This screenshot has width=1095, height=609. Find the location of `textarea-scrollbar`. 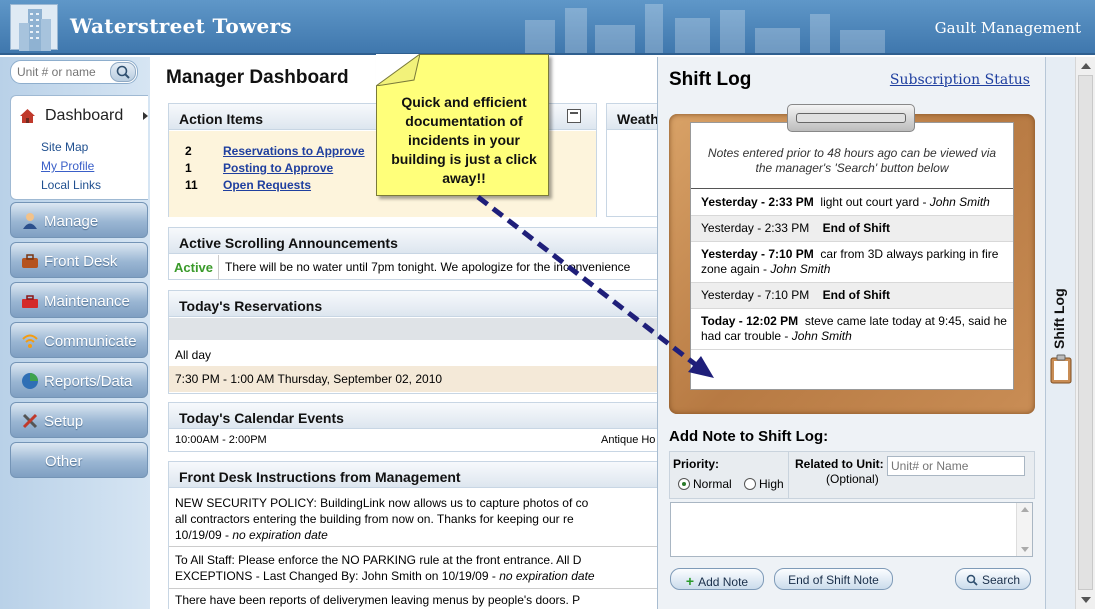

textarea-scrollbar is located at coordinates (1024, 529).